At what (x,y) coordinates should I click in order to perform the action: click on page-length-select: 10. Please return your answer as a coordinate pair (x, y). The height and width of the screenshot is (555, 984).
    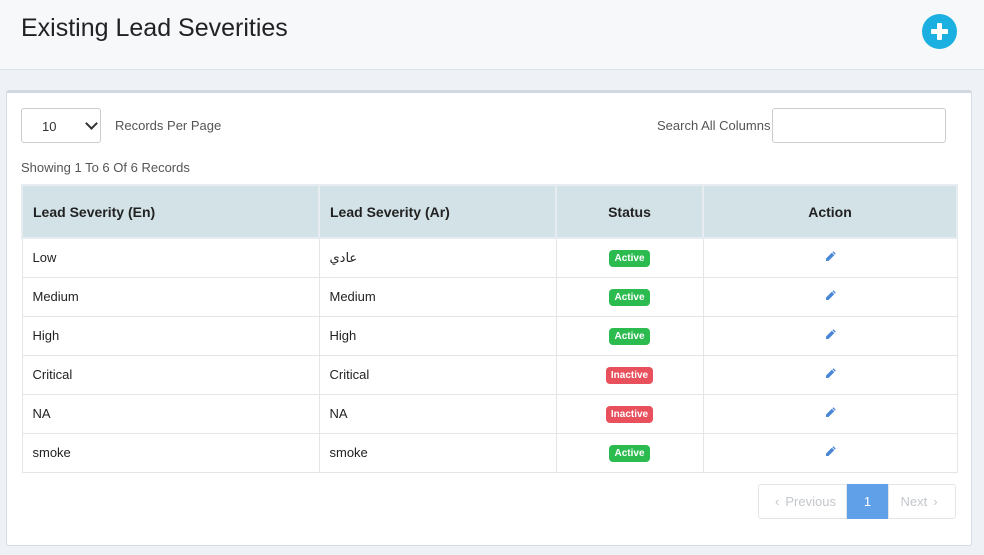
    Looking at the image, I should click on (61, 125).